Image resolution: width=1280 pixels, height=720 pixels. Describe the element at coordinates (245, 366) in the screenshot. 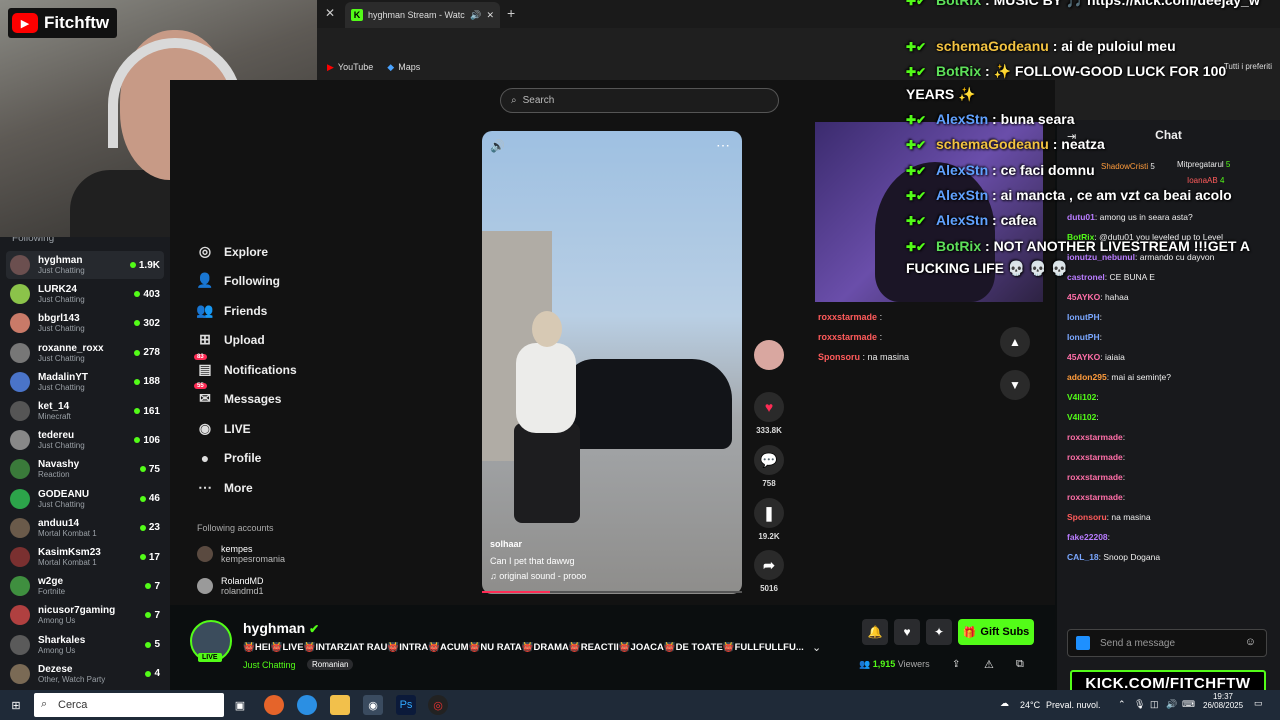

I see `nav-notifications: ▤ 83 Notifications` at that location.